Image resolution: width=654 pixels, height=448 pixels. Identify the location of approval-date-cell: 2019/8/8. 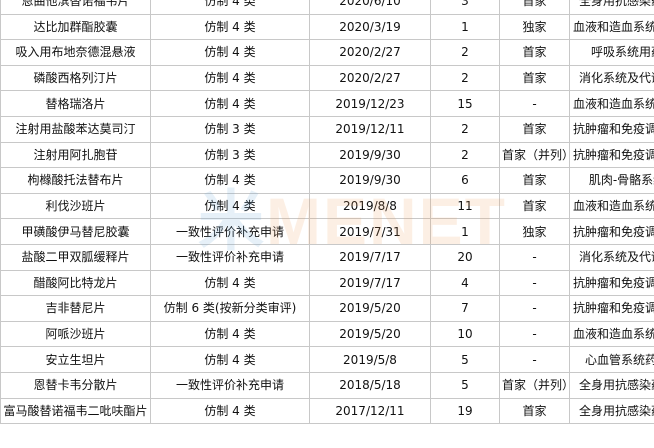
(370, 206).